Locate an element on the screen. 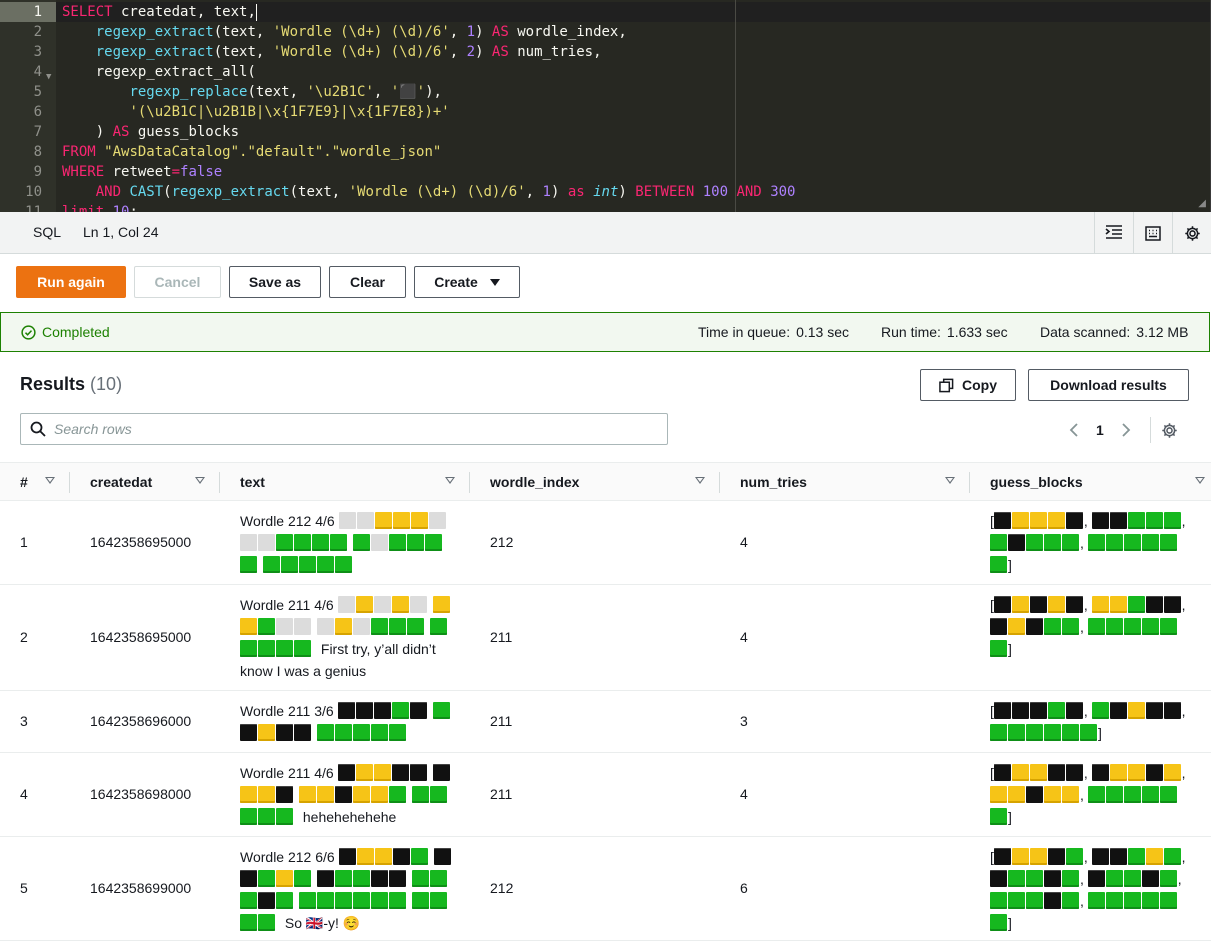 This screenshot has width=1211, height=941. cell-wordle_index: 212 is located at coordinates (502, 888).